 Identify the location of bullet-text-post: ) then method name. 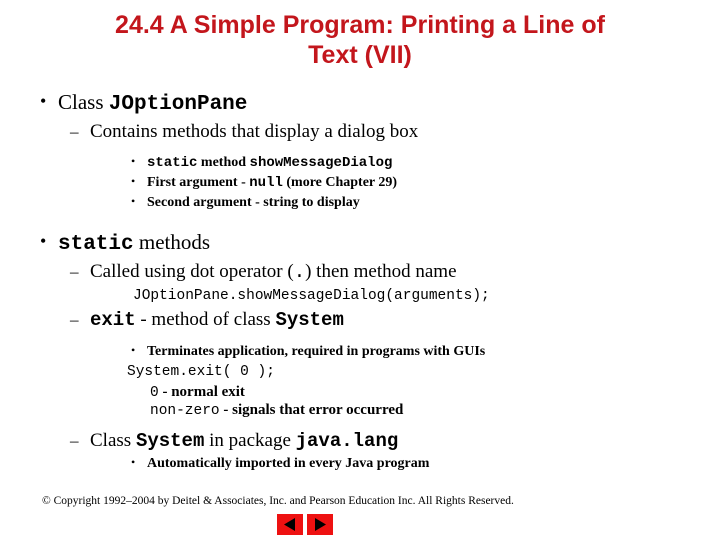
(381, 271).